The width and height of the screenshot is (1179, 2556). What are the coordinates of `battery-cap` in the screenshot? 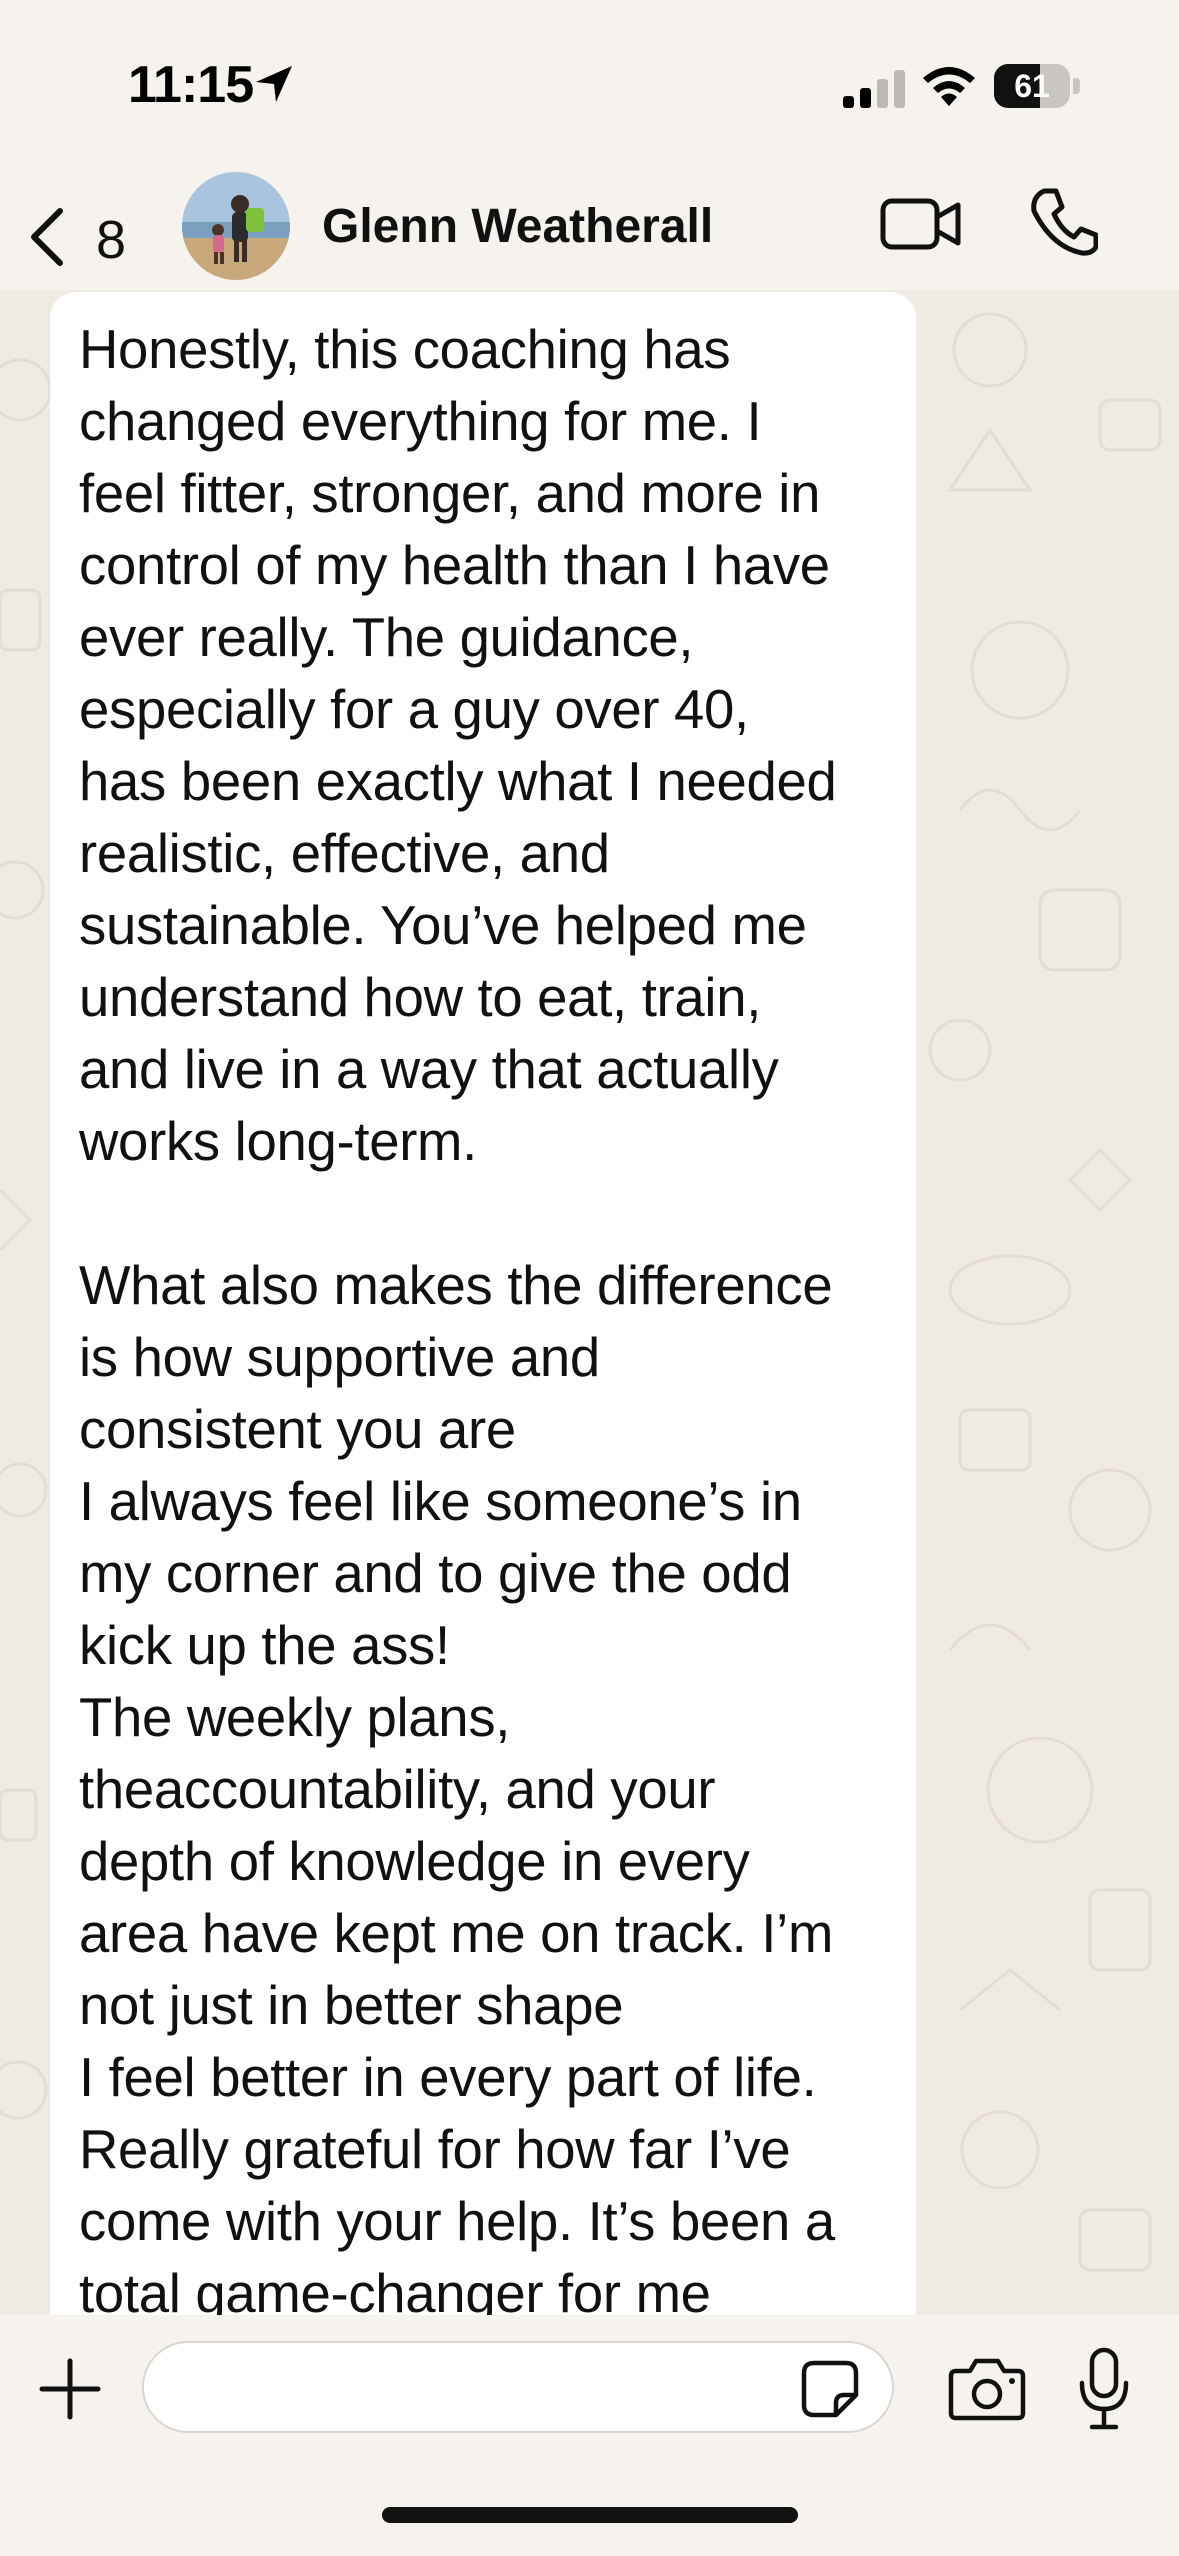 It's located at (1076, 86).